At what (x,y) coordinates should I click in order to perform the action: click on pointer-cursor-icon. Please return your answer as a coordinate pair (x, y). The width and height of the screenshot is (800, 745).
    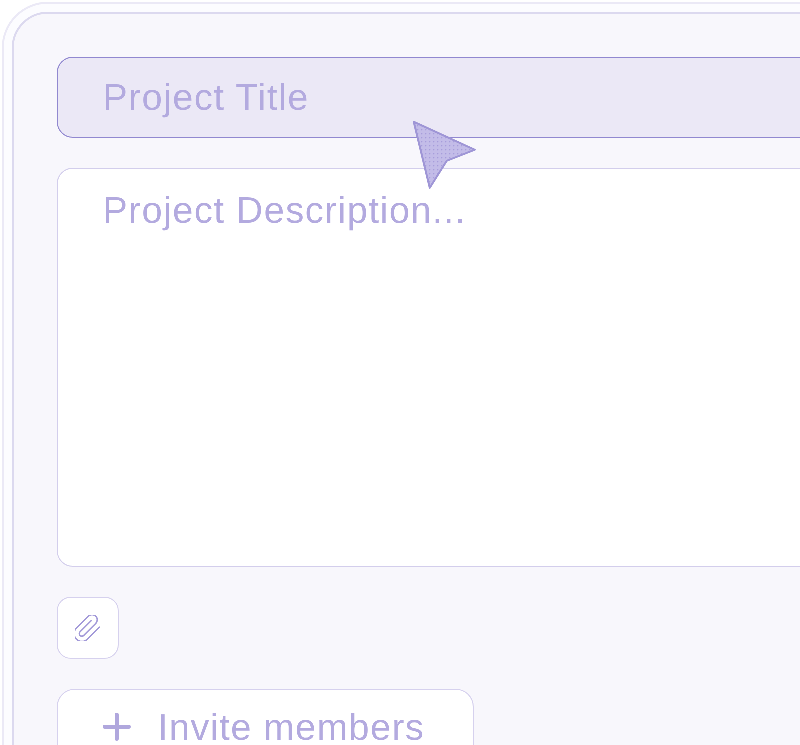
    Looking at the image, I should click on (444, 155).